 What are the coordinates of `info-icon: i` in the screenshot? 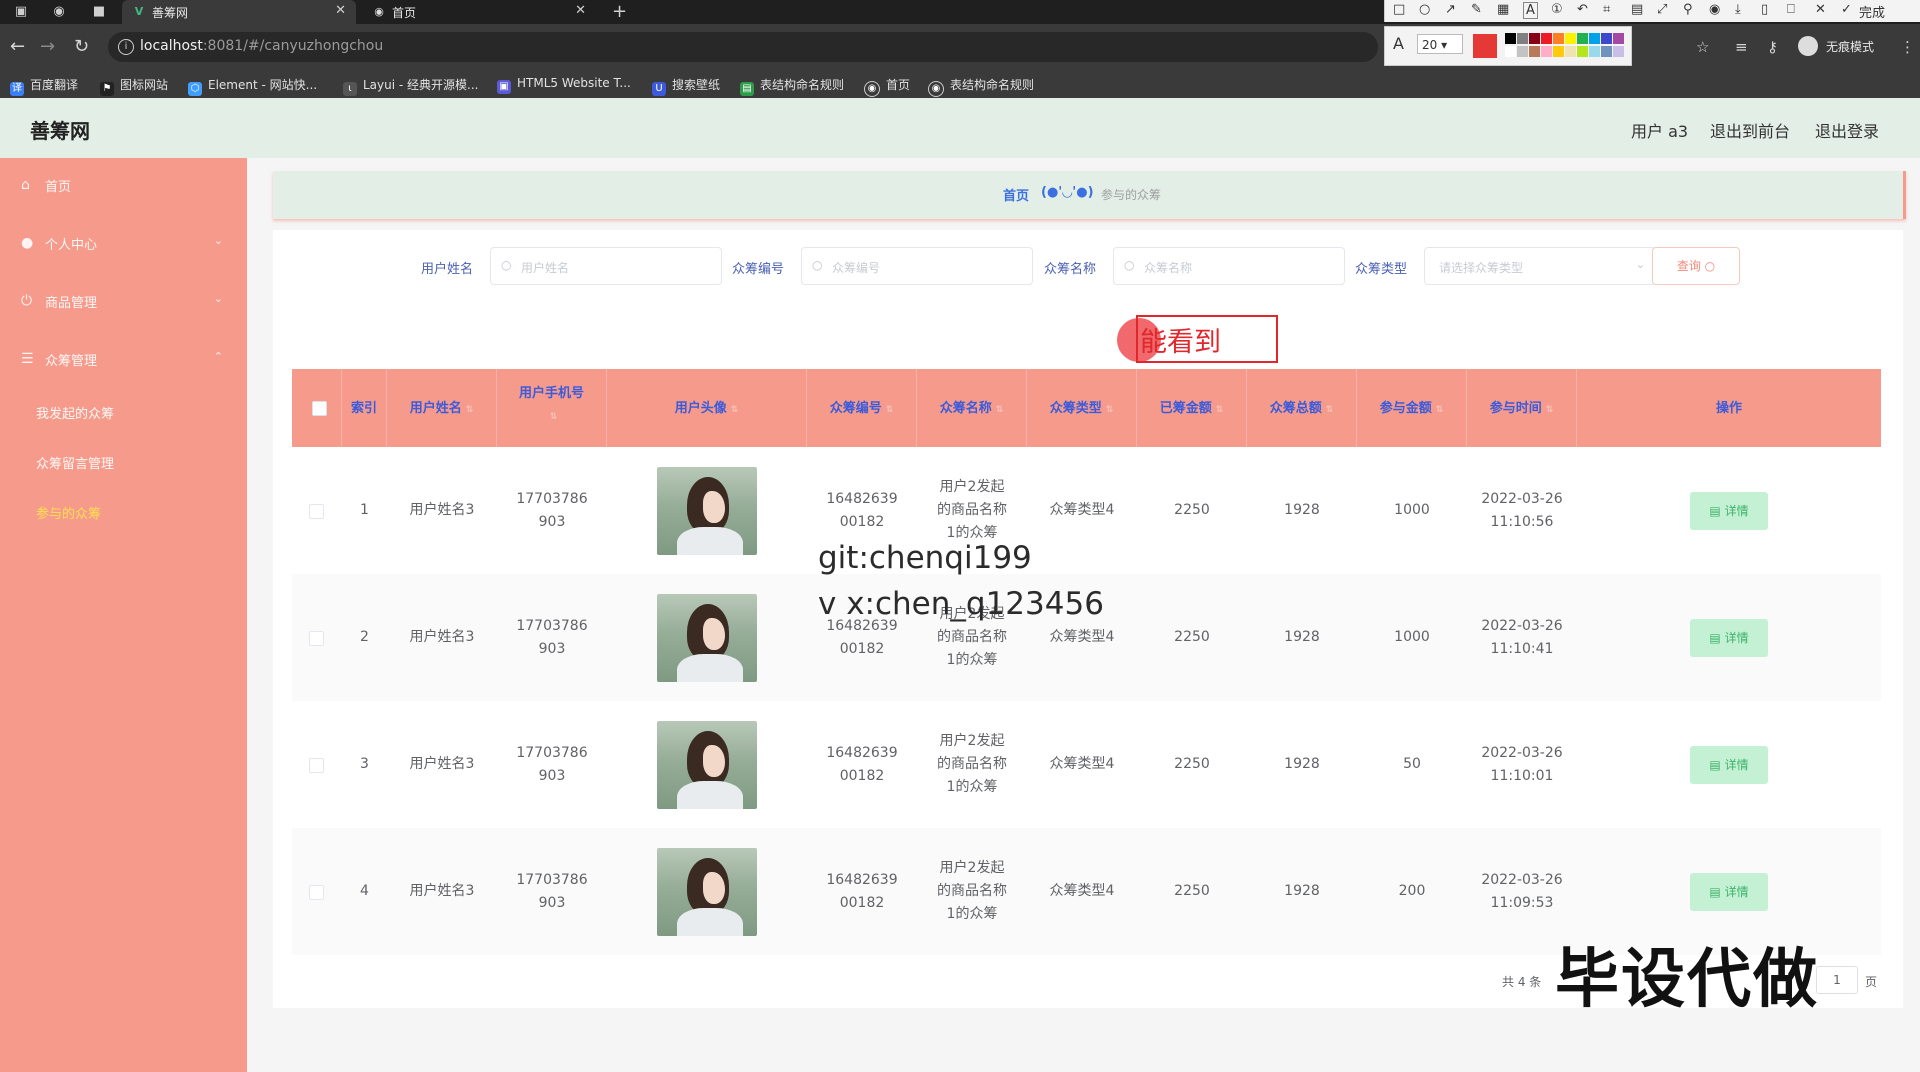 It's located at (126, 47).